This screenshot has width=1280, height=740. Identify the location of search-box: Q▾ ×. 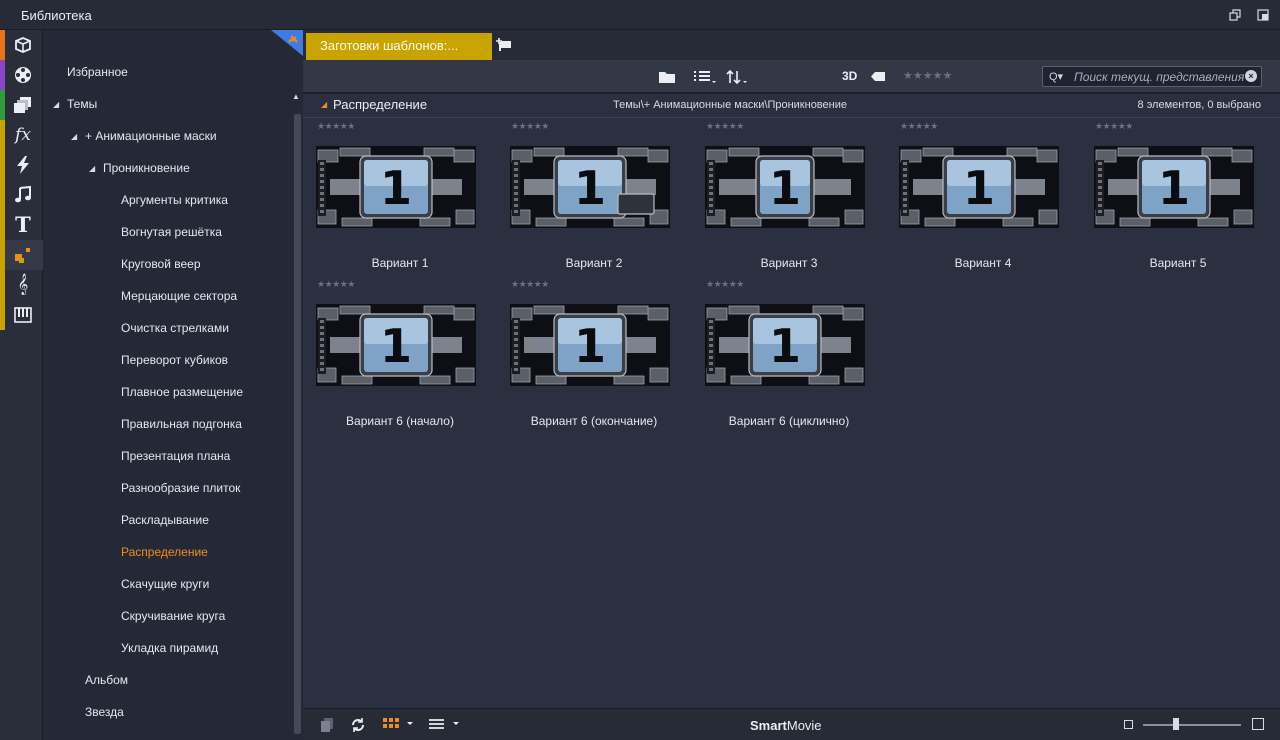
(1152, 76).